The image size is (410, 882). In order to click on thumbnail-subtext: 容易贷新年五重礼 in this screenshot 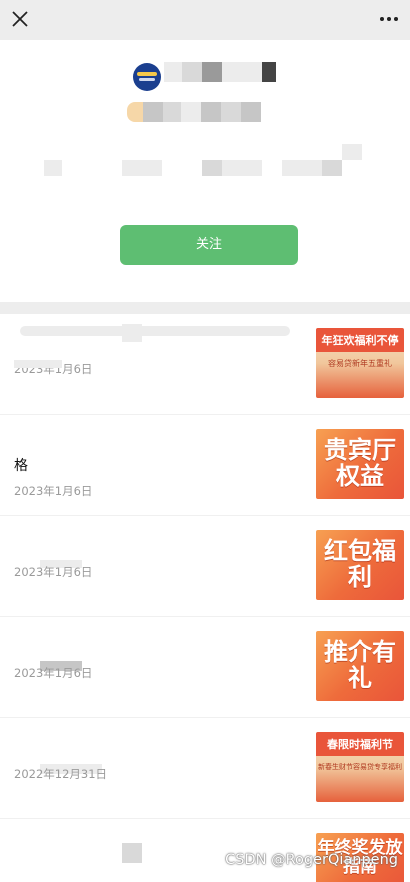, I will do `click(360, 363)`.